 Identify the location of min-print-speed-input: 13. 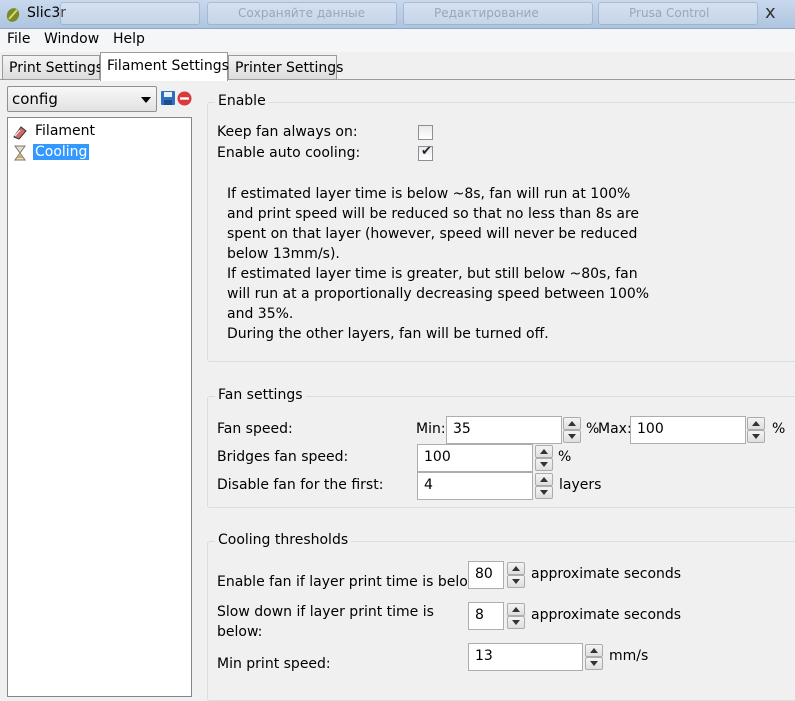
(525, 657).